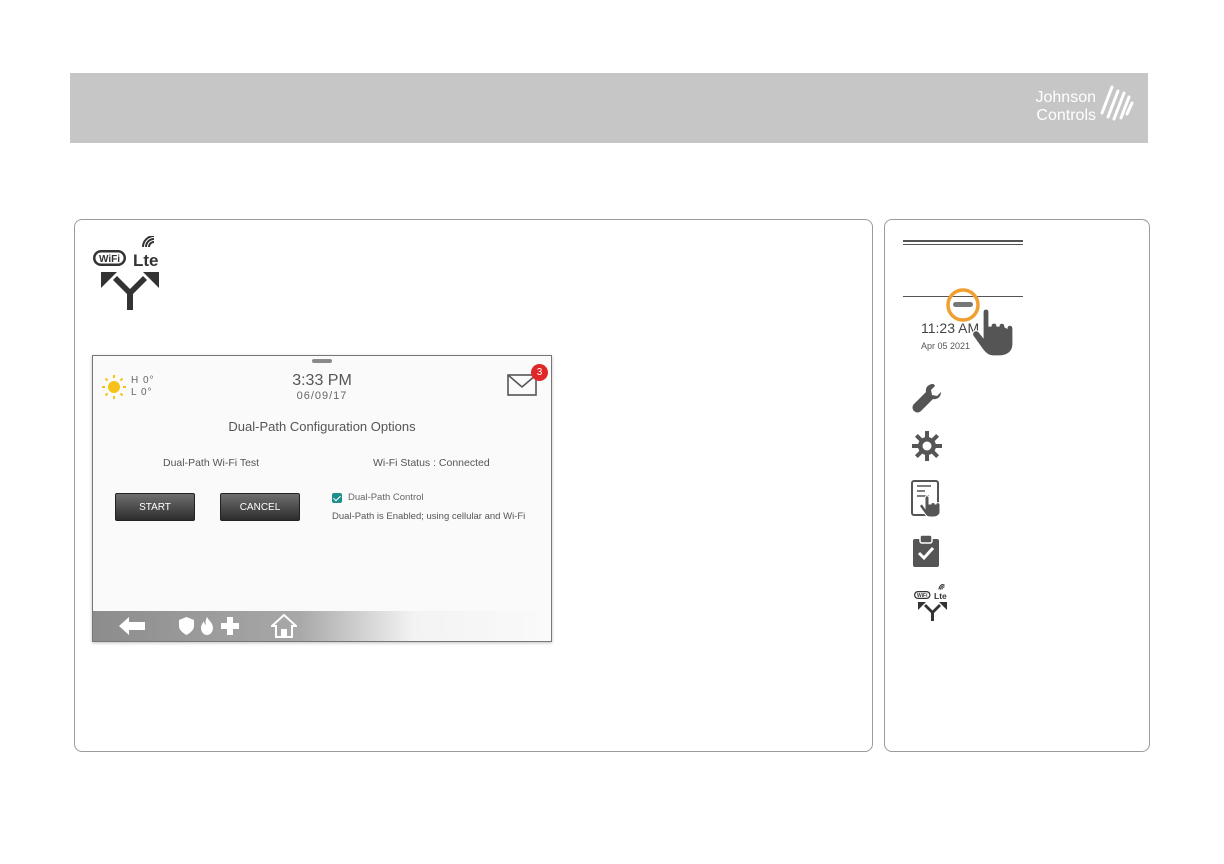 The width and height of the screenshot is (1224, 864). What do you see at coordinates (926, 398) in the screenshot?
I see `wrench-icon` at bounding box center [926, 398].